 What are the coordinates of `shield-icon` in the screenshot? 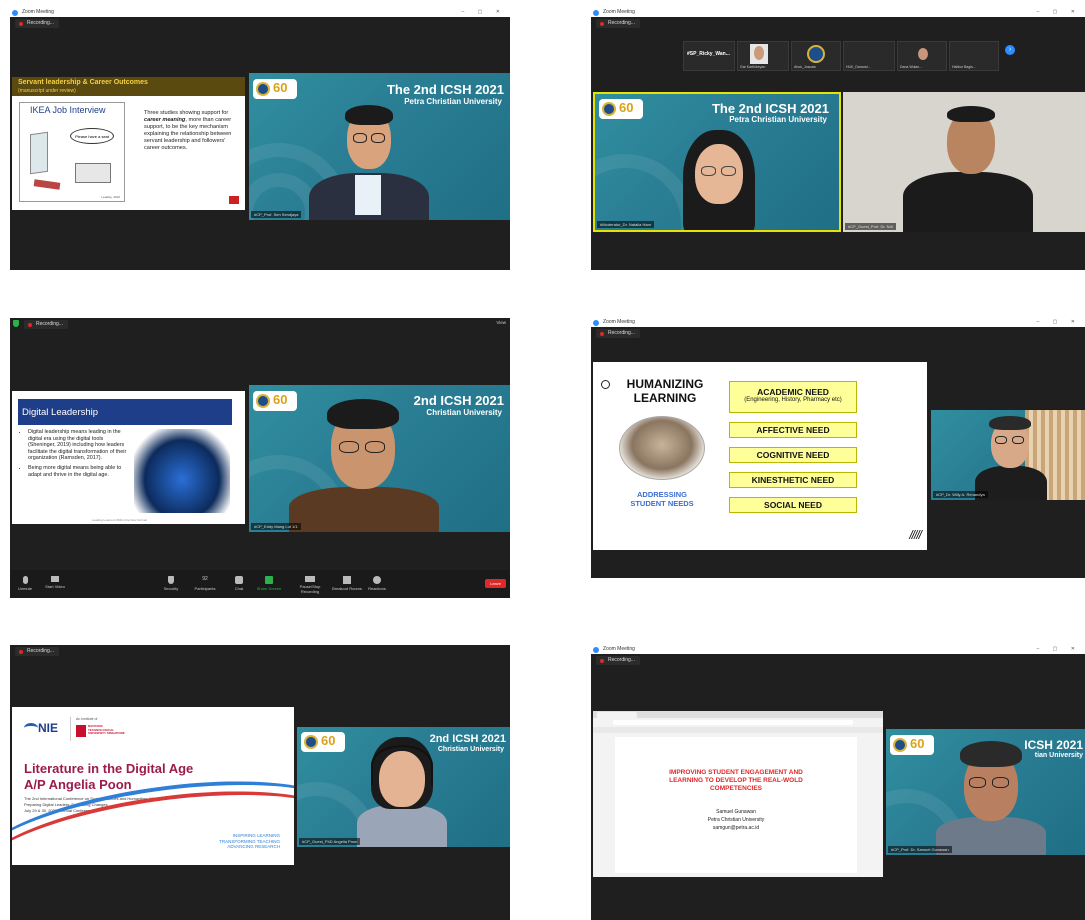 It's located at (16, 323).